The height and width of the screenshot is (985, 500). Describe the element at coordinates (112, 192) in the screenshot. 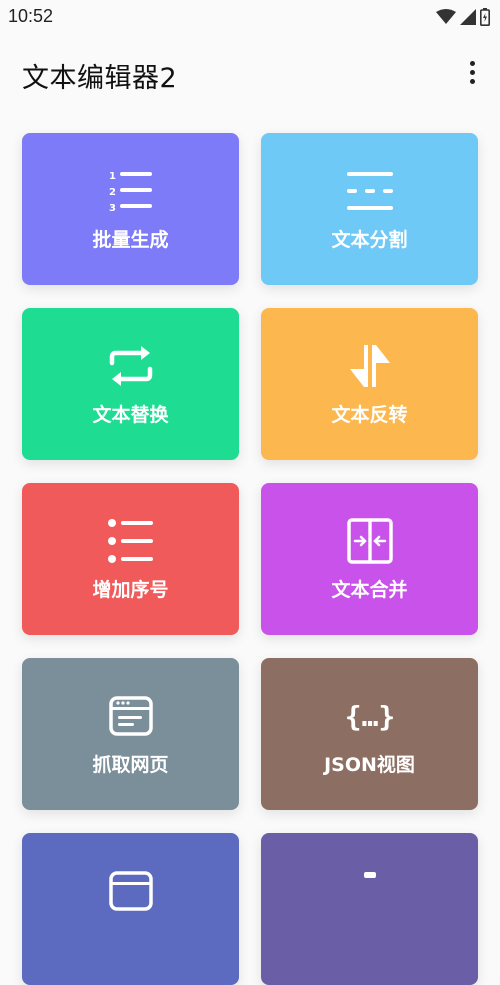

I see `svg-text: 2` at that location.